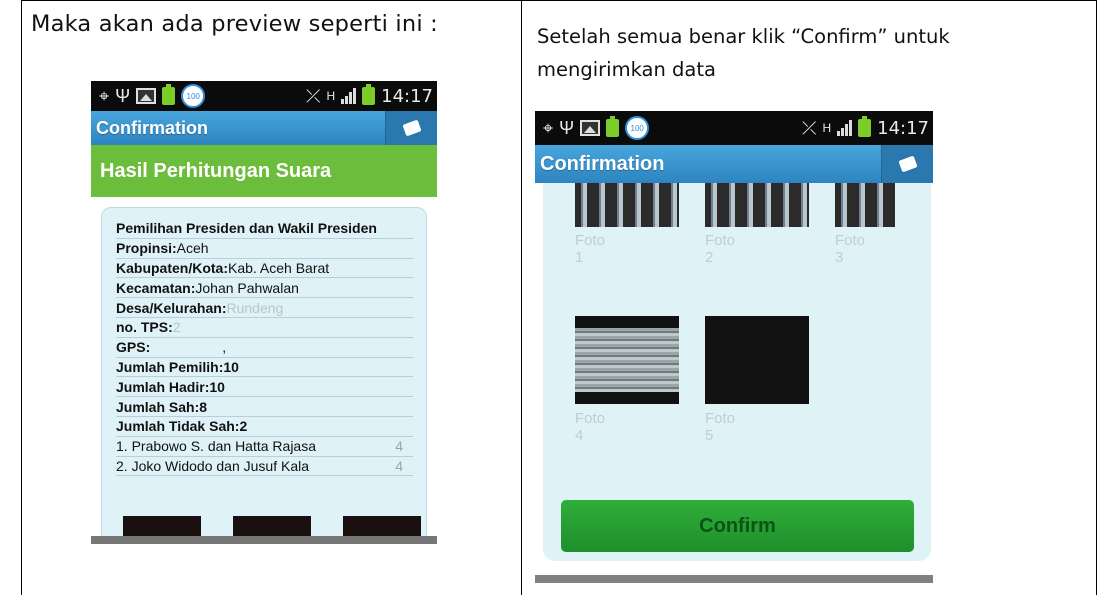  What do you see at coordinates (264, 288) in the screenshot?
I see `field-row: Kecamatan: Johan Pahwalan` at bounding box center [264, 288].